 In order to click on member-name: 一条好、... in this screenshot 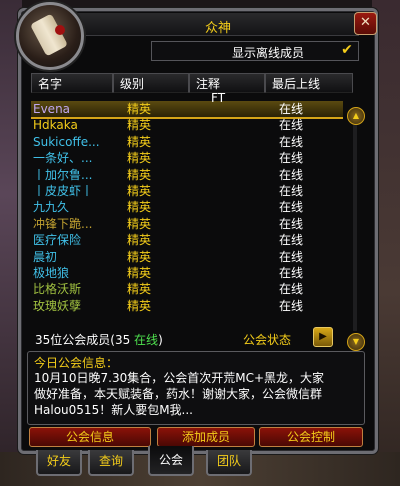, I will do `click(63, 158)`.